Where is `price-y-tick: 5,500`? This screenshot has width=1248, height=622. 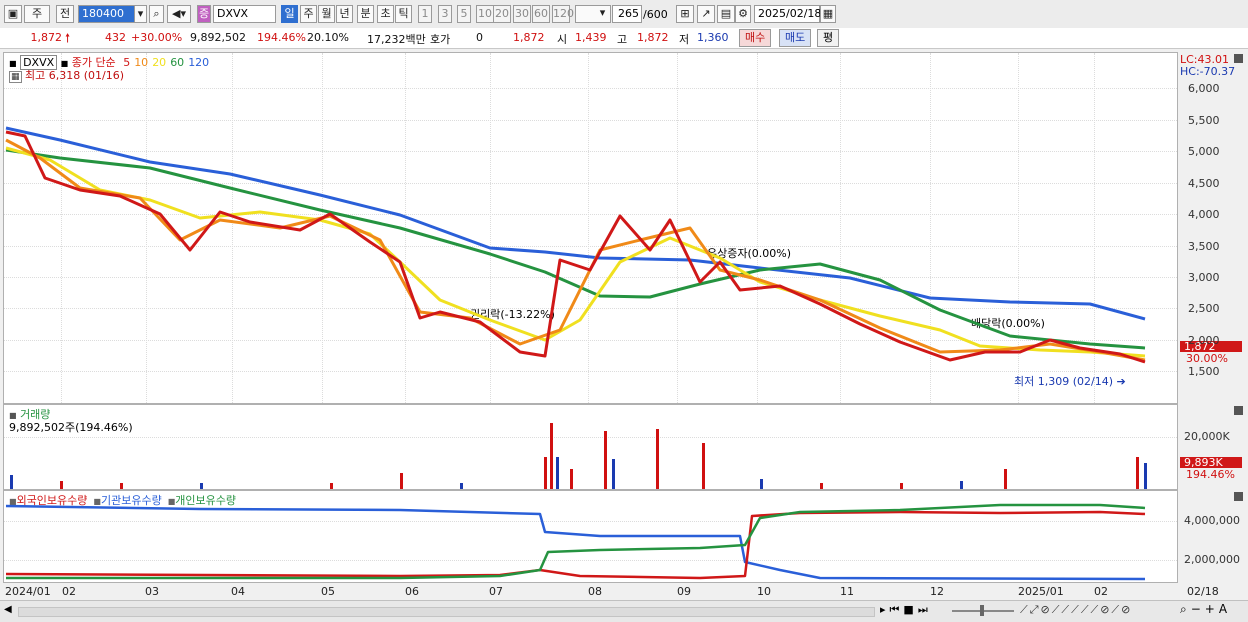
price-y-tick: 5,500 is located at coordinates (1204, 120).